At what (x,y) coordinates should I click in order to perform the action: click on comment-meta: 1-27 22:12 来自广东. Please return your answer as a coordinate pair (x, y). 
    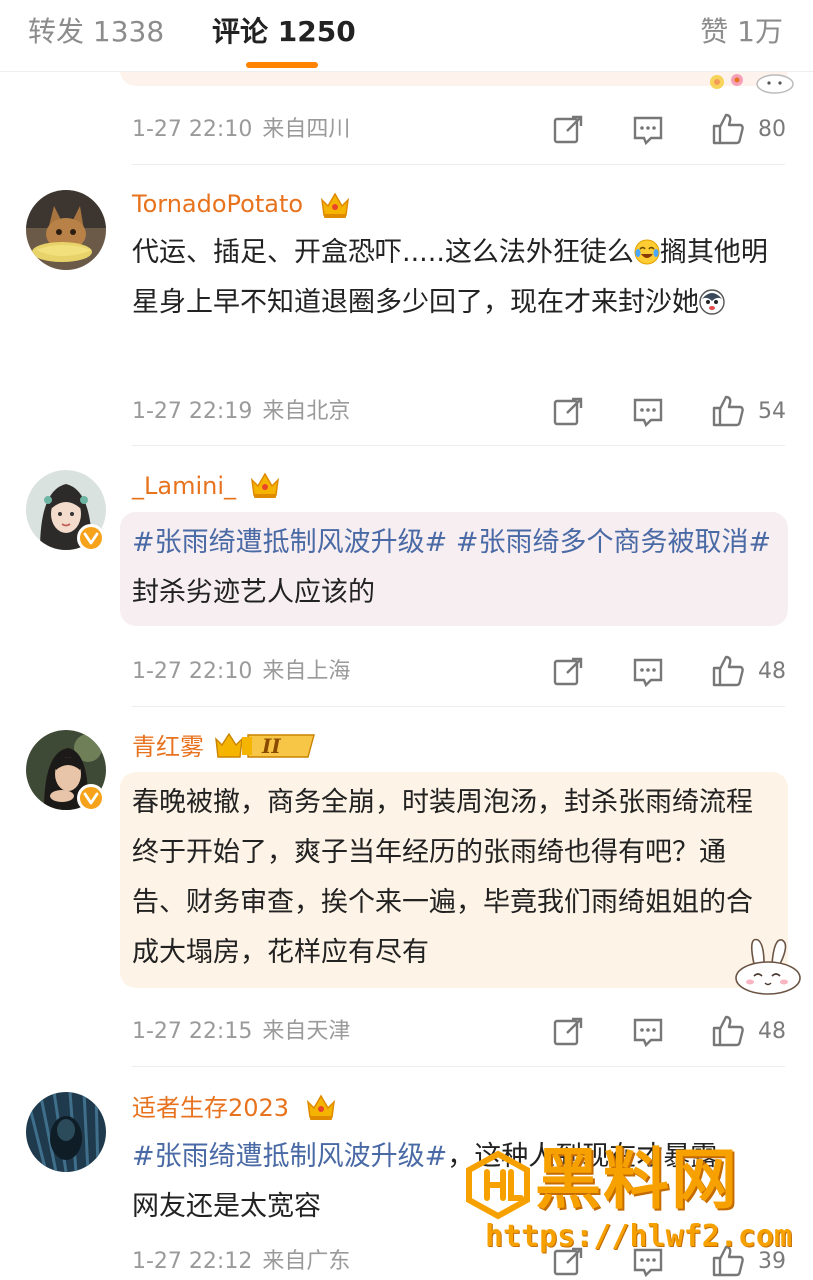
    Looking at the image, I should click on (241, 1262).